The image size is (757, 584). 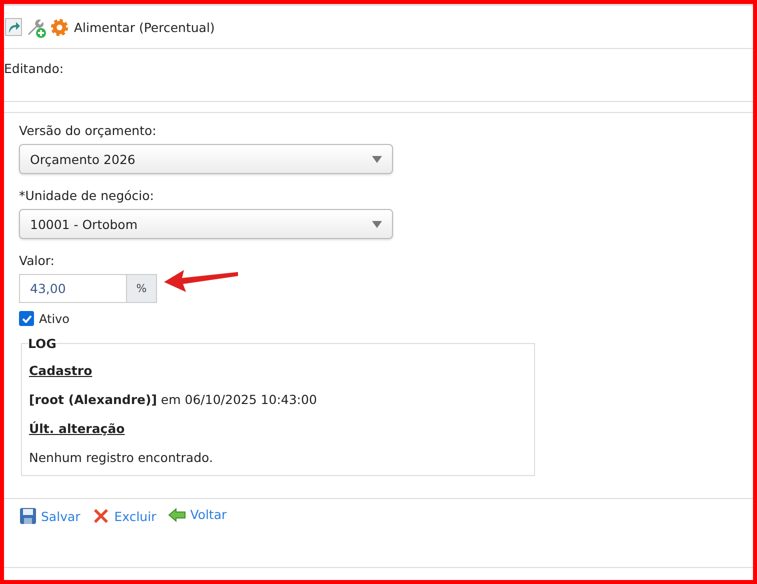 What do you see at coordinates (59, 27) in the screenshot?
I see `gear-icon` at bounding box center [59, 27].